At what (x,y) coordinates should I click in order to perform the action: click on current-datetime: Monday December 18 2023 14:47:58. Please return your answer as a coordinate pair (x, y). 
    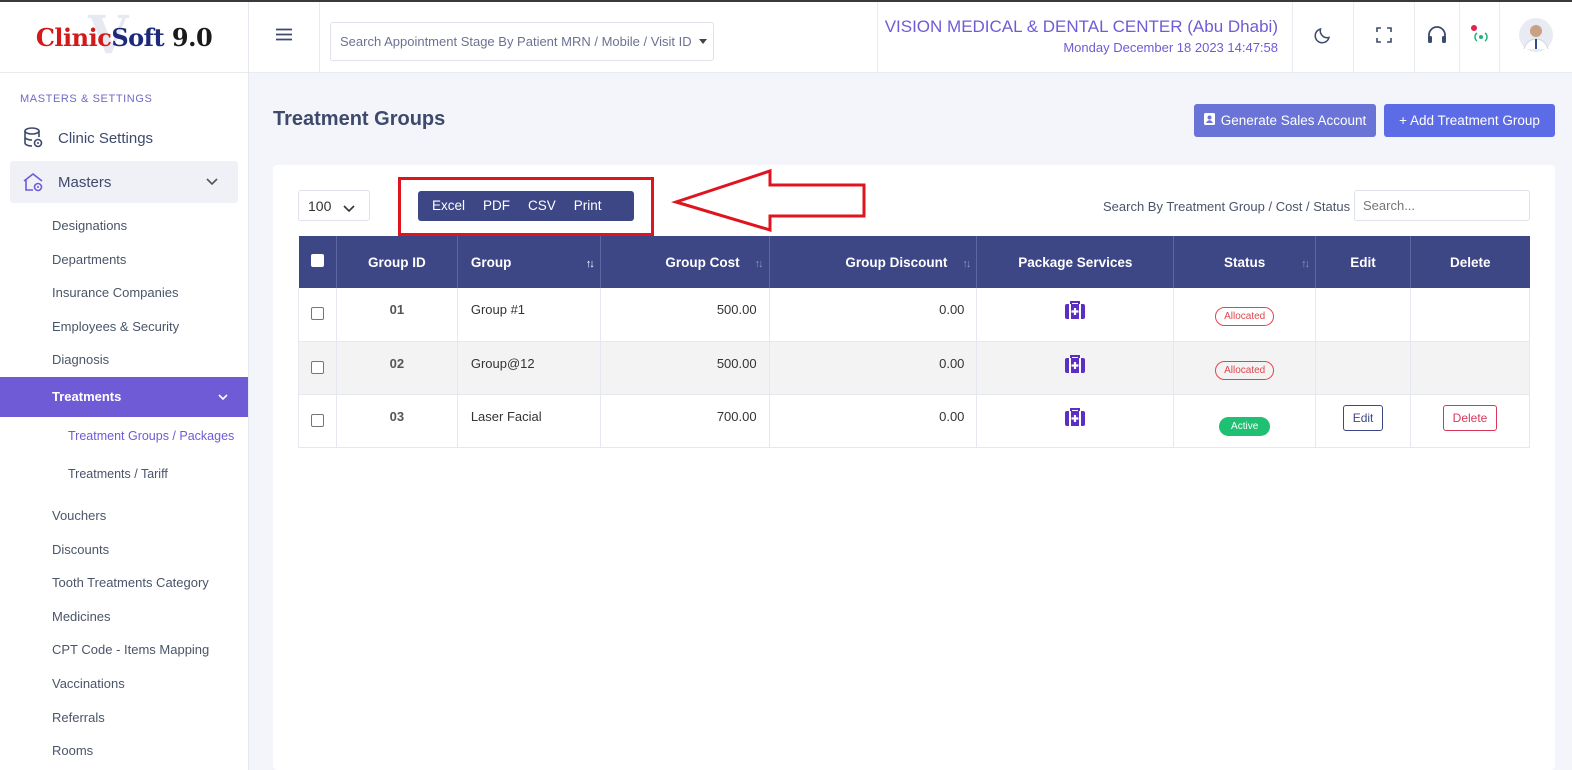
    Looking at the image, I should click on (1170, 47).